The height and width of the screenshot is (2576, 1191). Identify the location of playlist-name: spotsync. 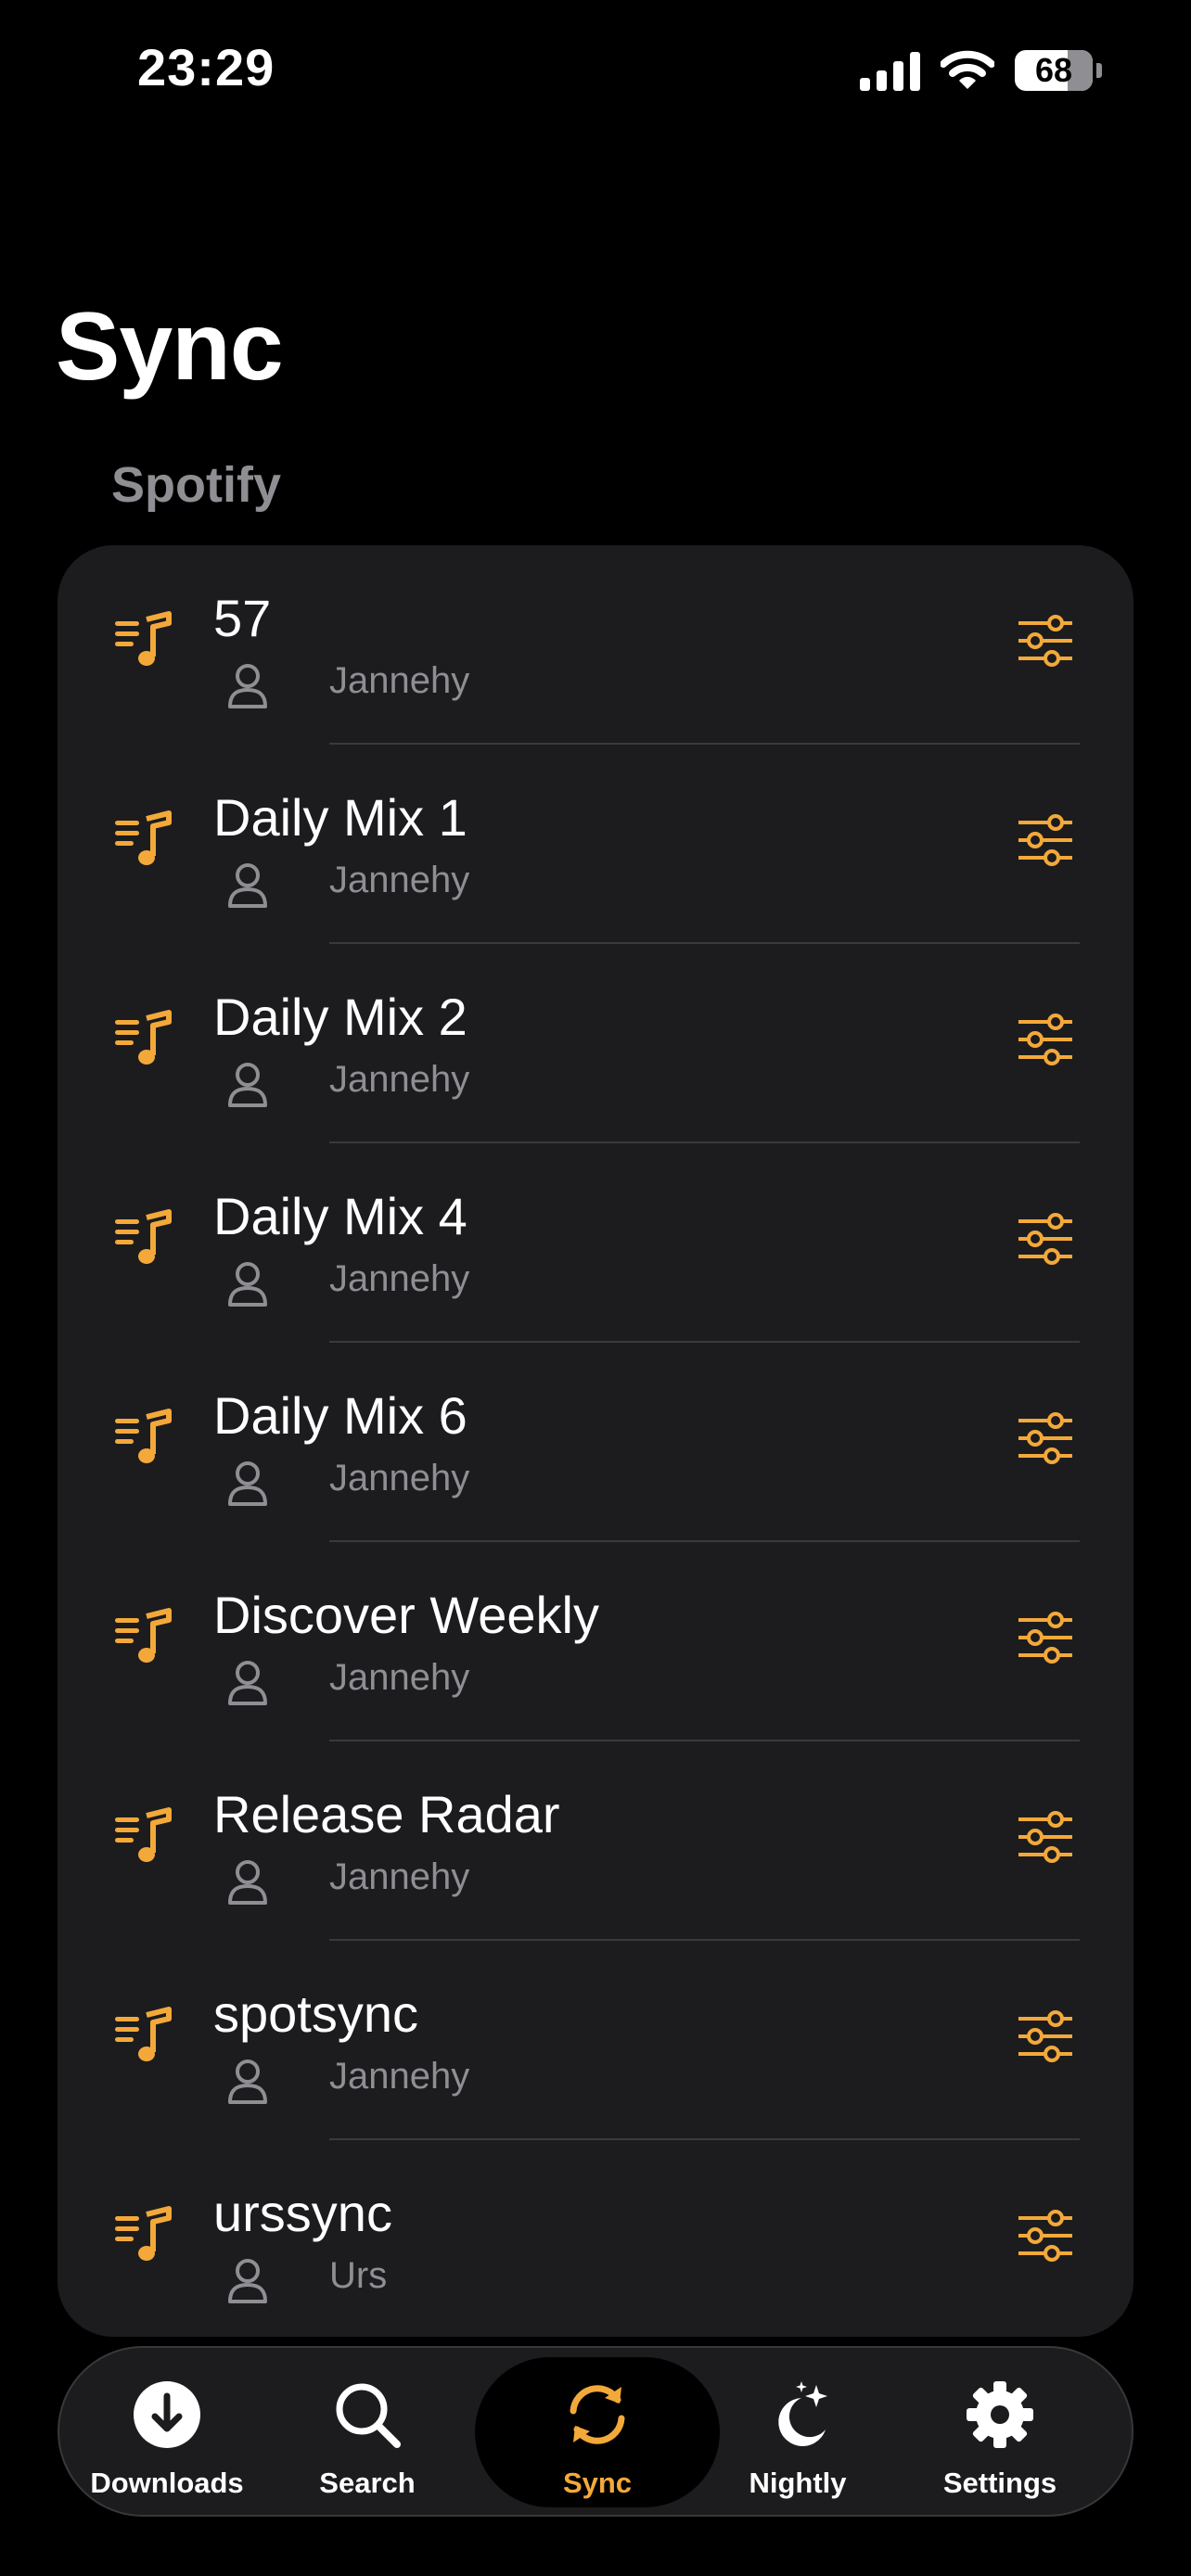
(315, 2013).